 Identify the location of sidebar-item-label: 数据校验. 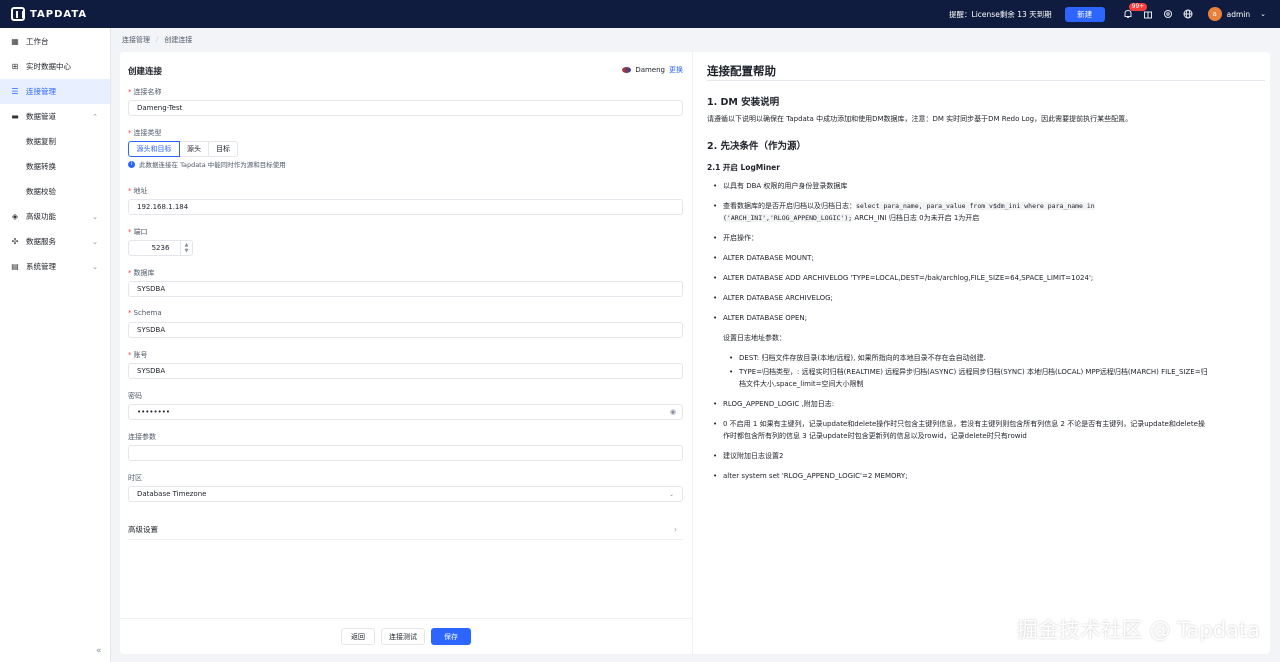
(41, 191).